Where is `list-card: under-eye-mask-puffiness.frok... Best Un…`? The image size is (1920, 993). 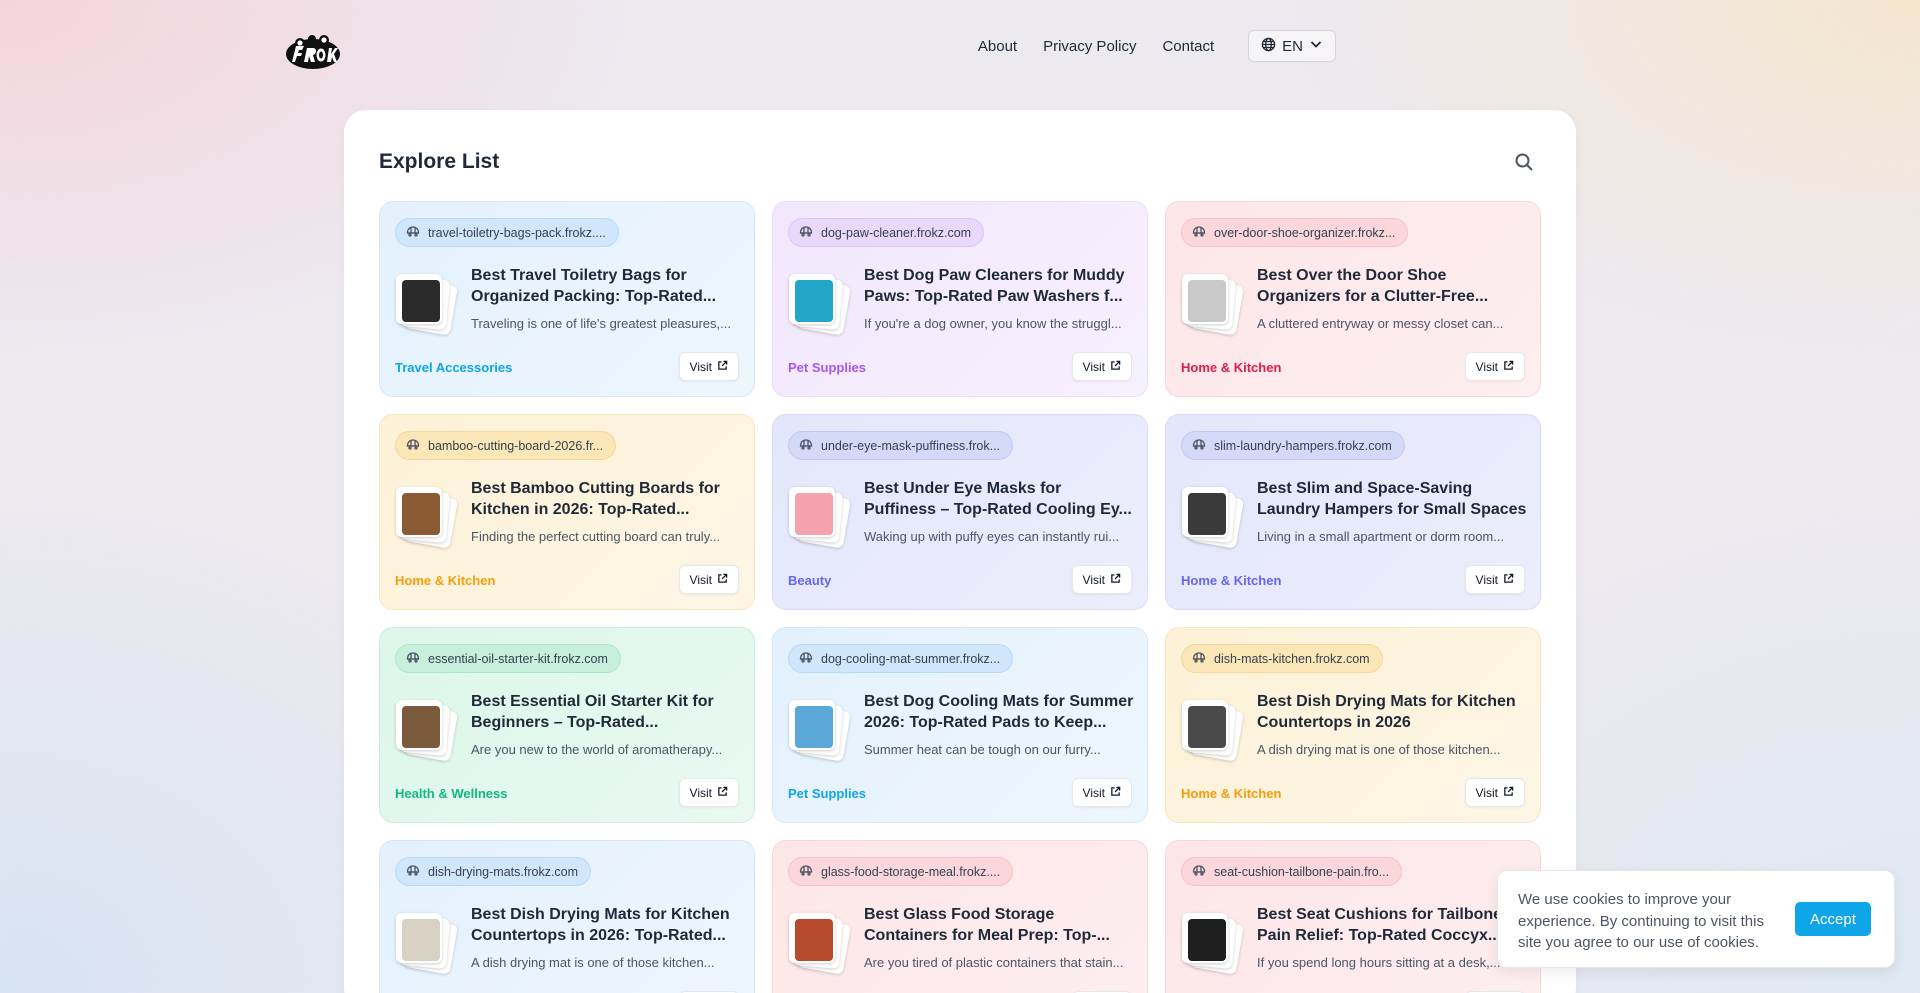 list-card: under-eye-mask-puffiness.frok... Best Un… is located at coordinates (960, 512).